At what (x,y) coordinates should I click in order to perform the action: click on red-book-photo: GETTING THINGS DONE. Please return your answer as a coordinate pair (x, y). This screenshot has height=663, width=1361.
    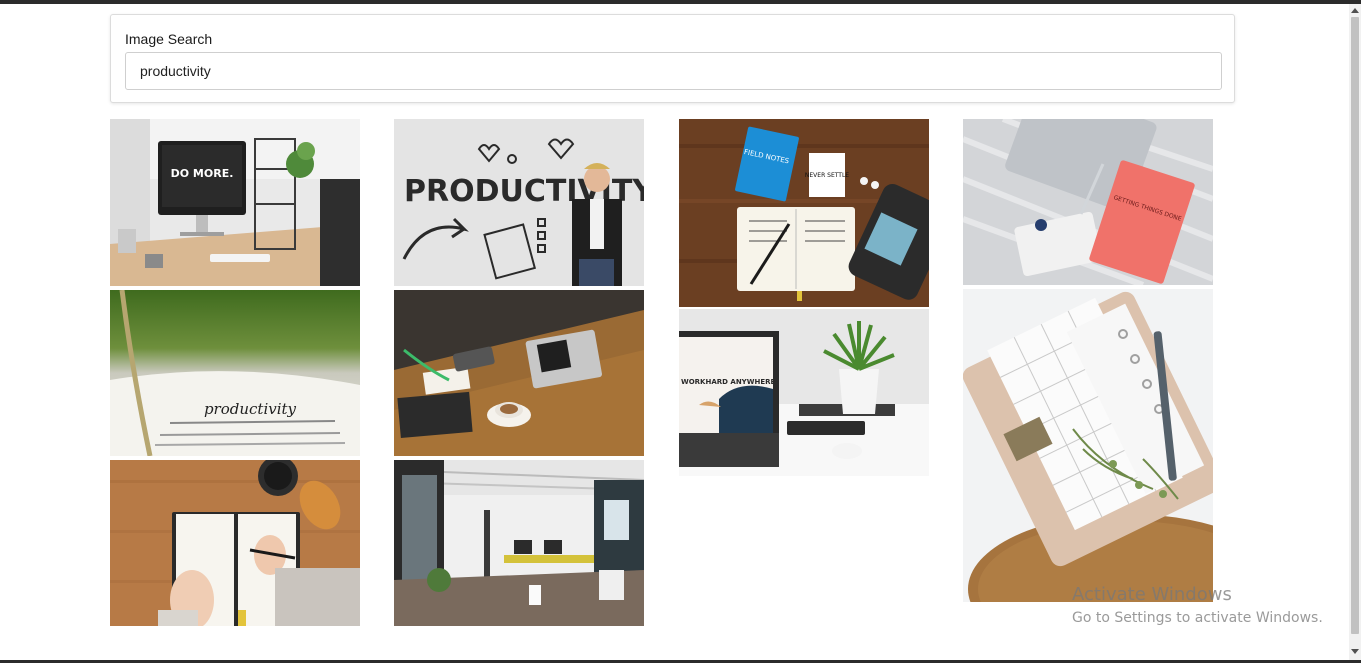
    Looking at the image, I should click on (1088, 202).